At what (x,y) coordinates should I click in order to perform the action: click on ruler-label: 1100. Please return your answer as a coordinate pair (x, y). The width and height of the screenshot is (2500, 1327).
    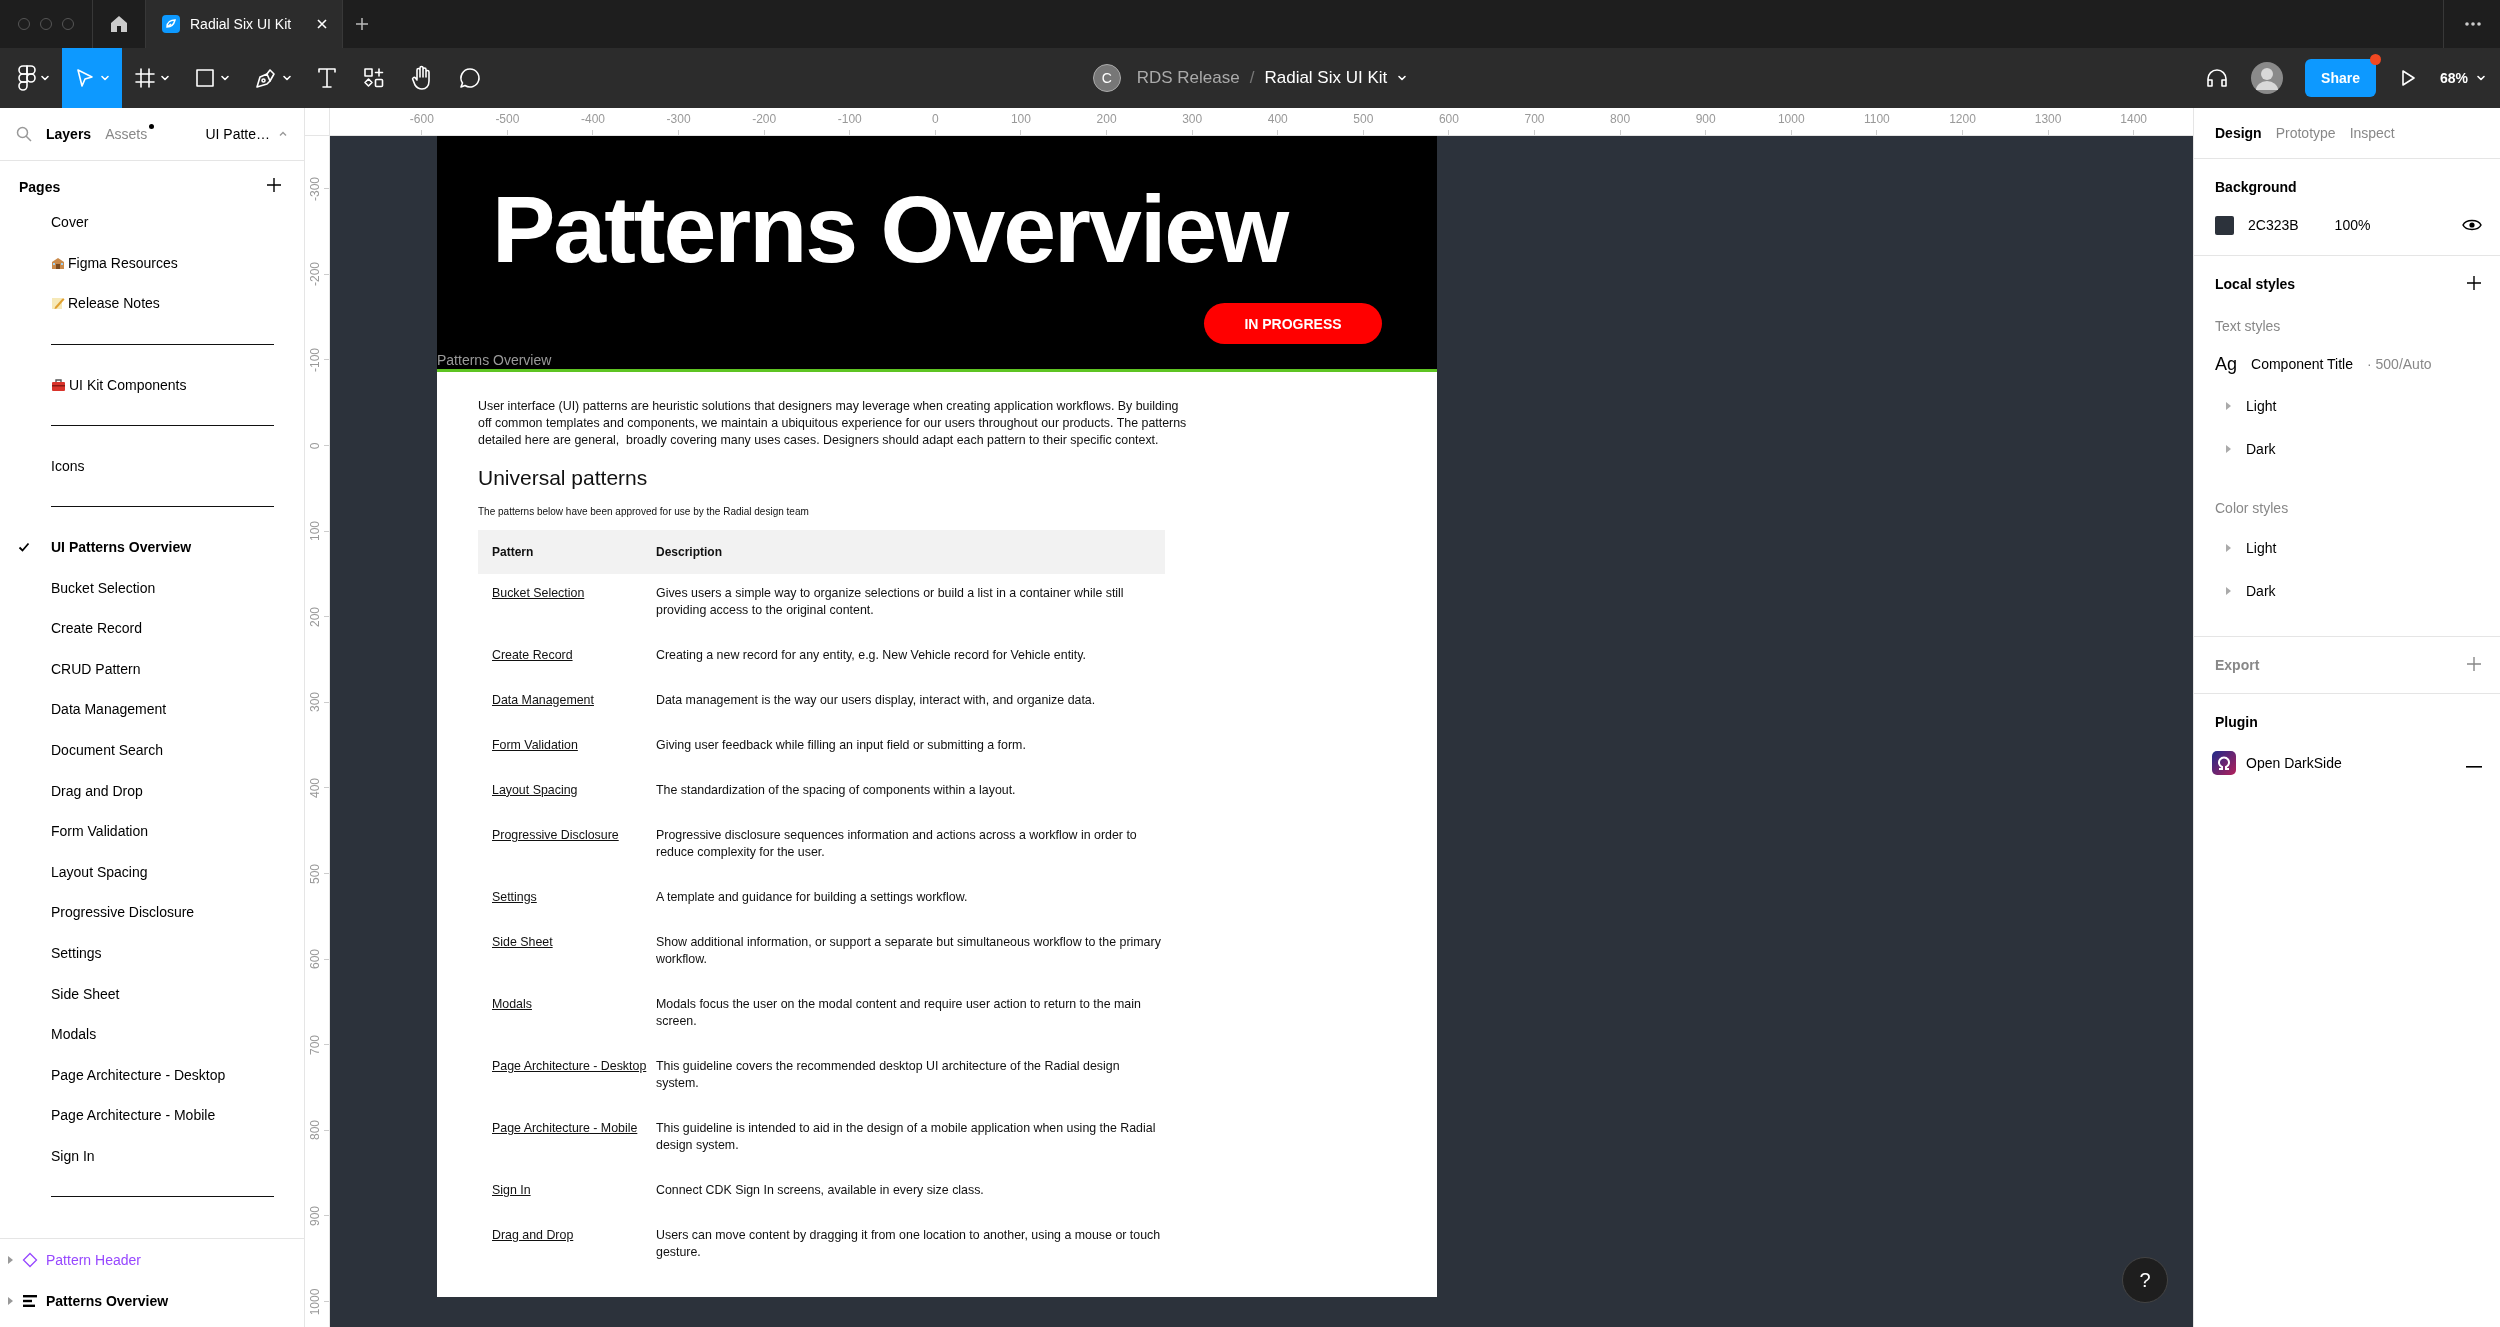
    Looking at the image, I should click on (1877, 119).